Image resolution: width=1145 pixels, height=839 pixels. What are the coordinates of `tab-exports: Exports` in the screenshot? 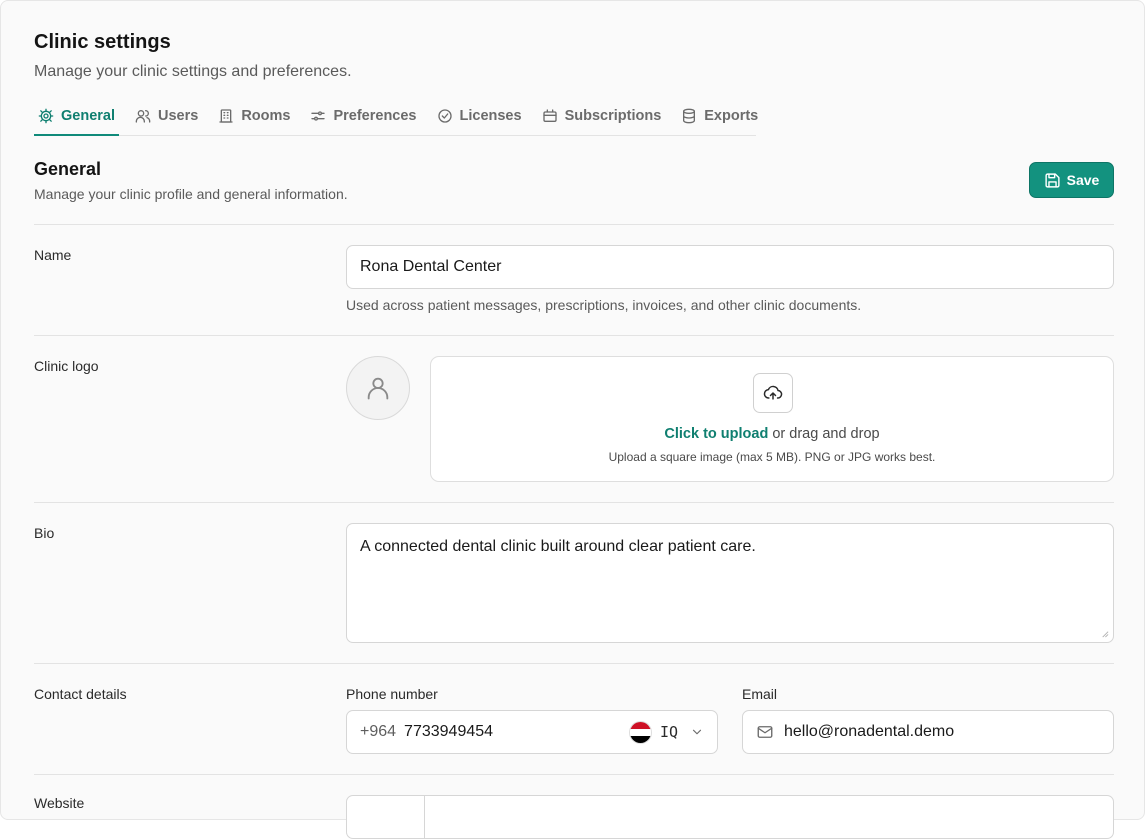 It's located at (719, 116).